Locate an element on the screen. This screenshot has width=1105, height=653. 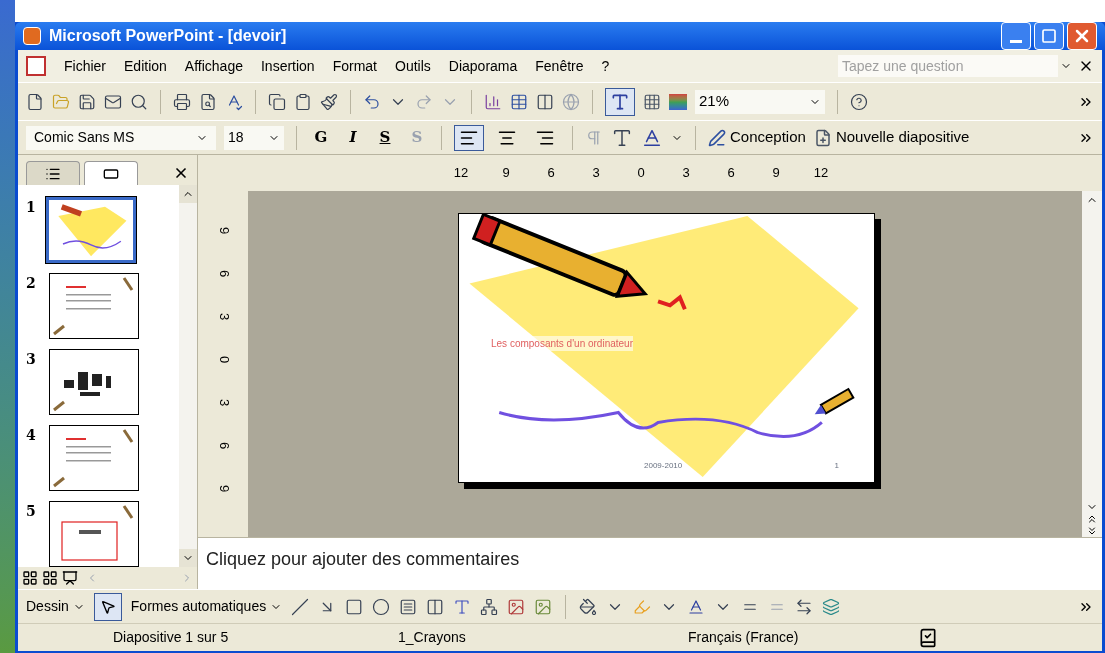
menu-item: Fichier is located at coordinates (85, 66).